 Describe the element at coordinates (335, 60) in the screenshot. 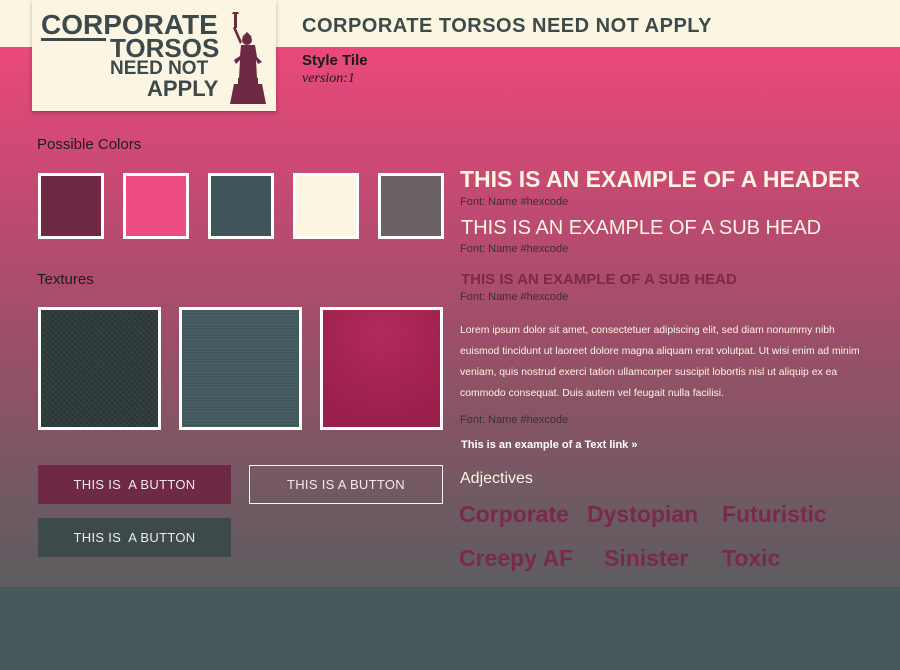

I see `style-tile-title: Style Tile` at that location.